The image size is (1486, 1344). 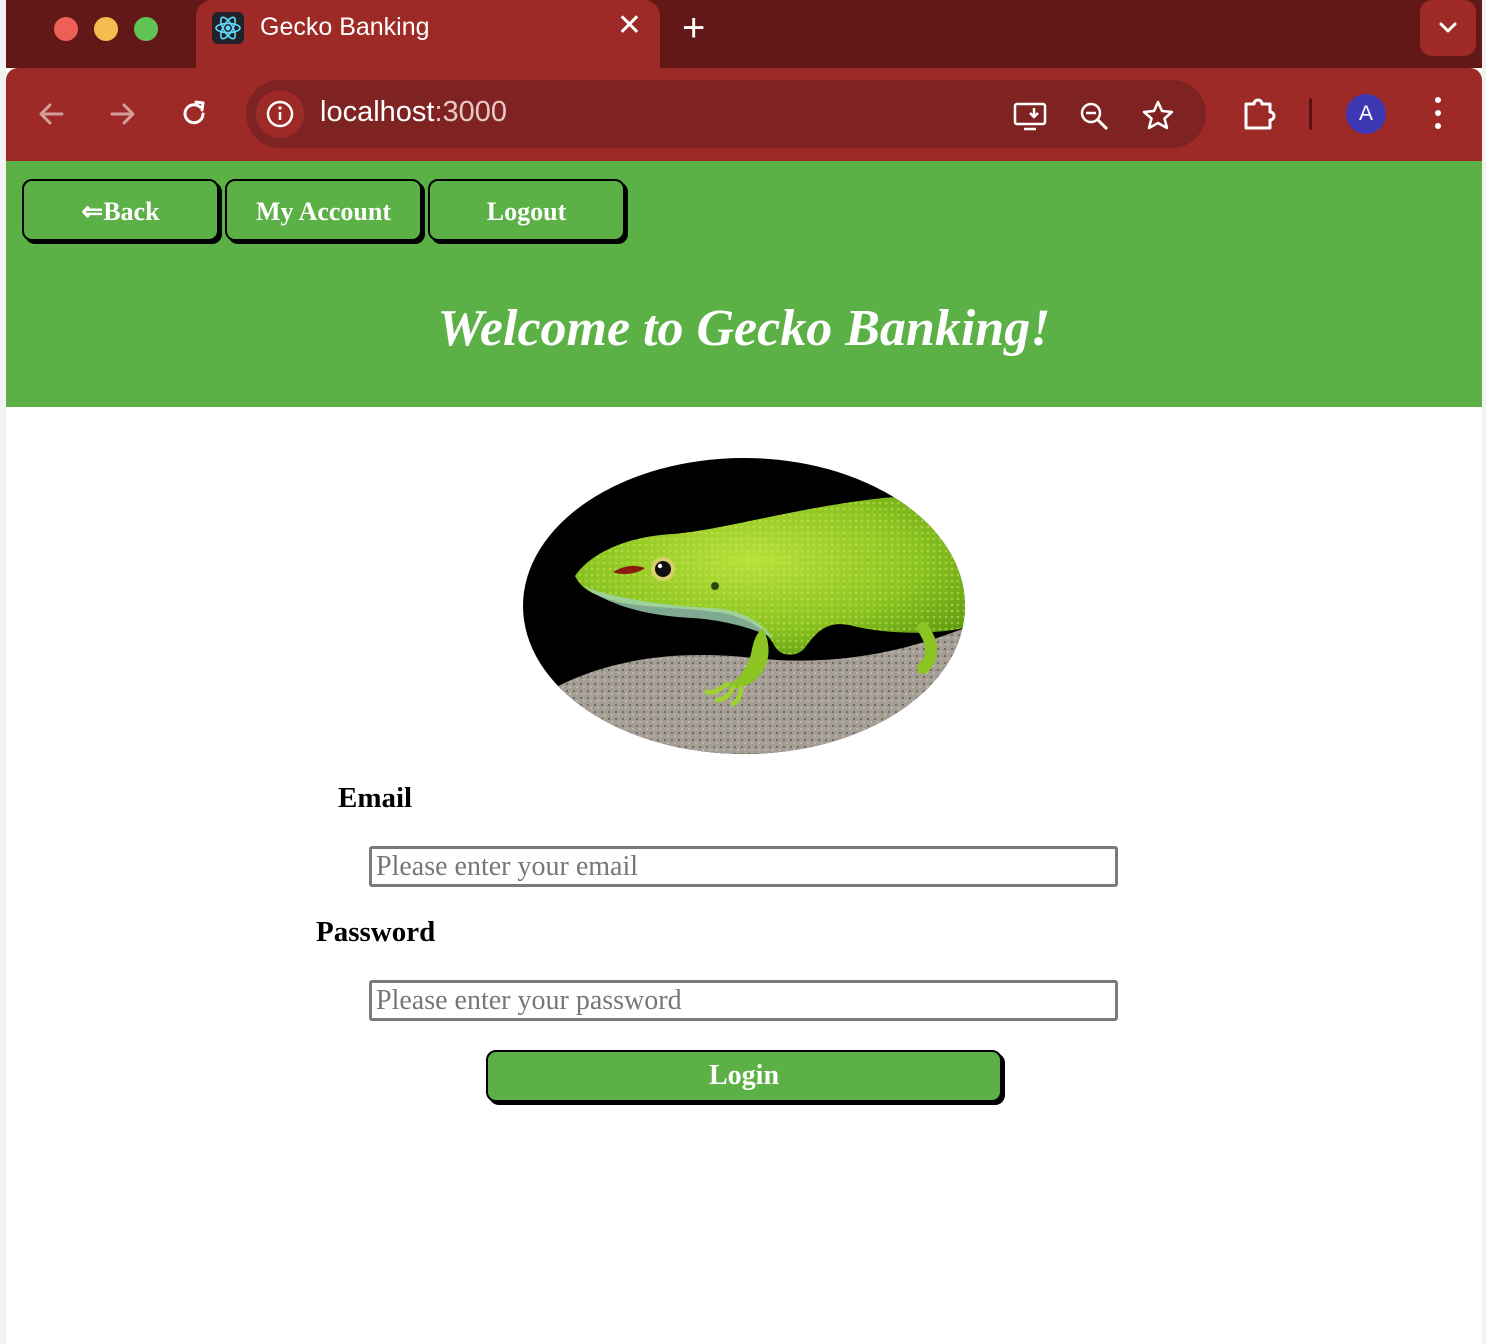 I want to click on tab-search-button, so click(x=1448, y=28).